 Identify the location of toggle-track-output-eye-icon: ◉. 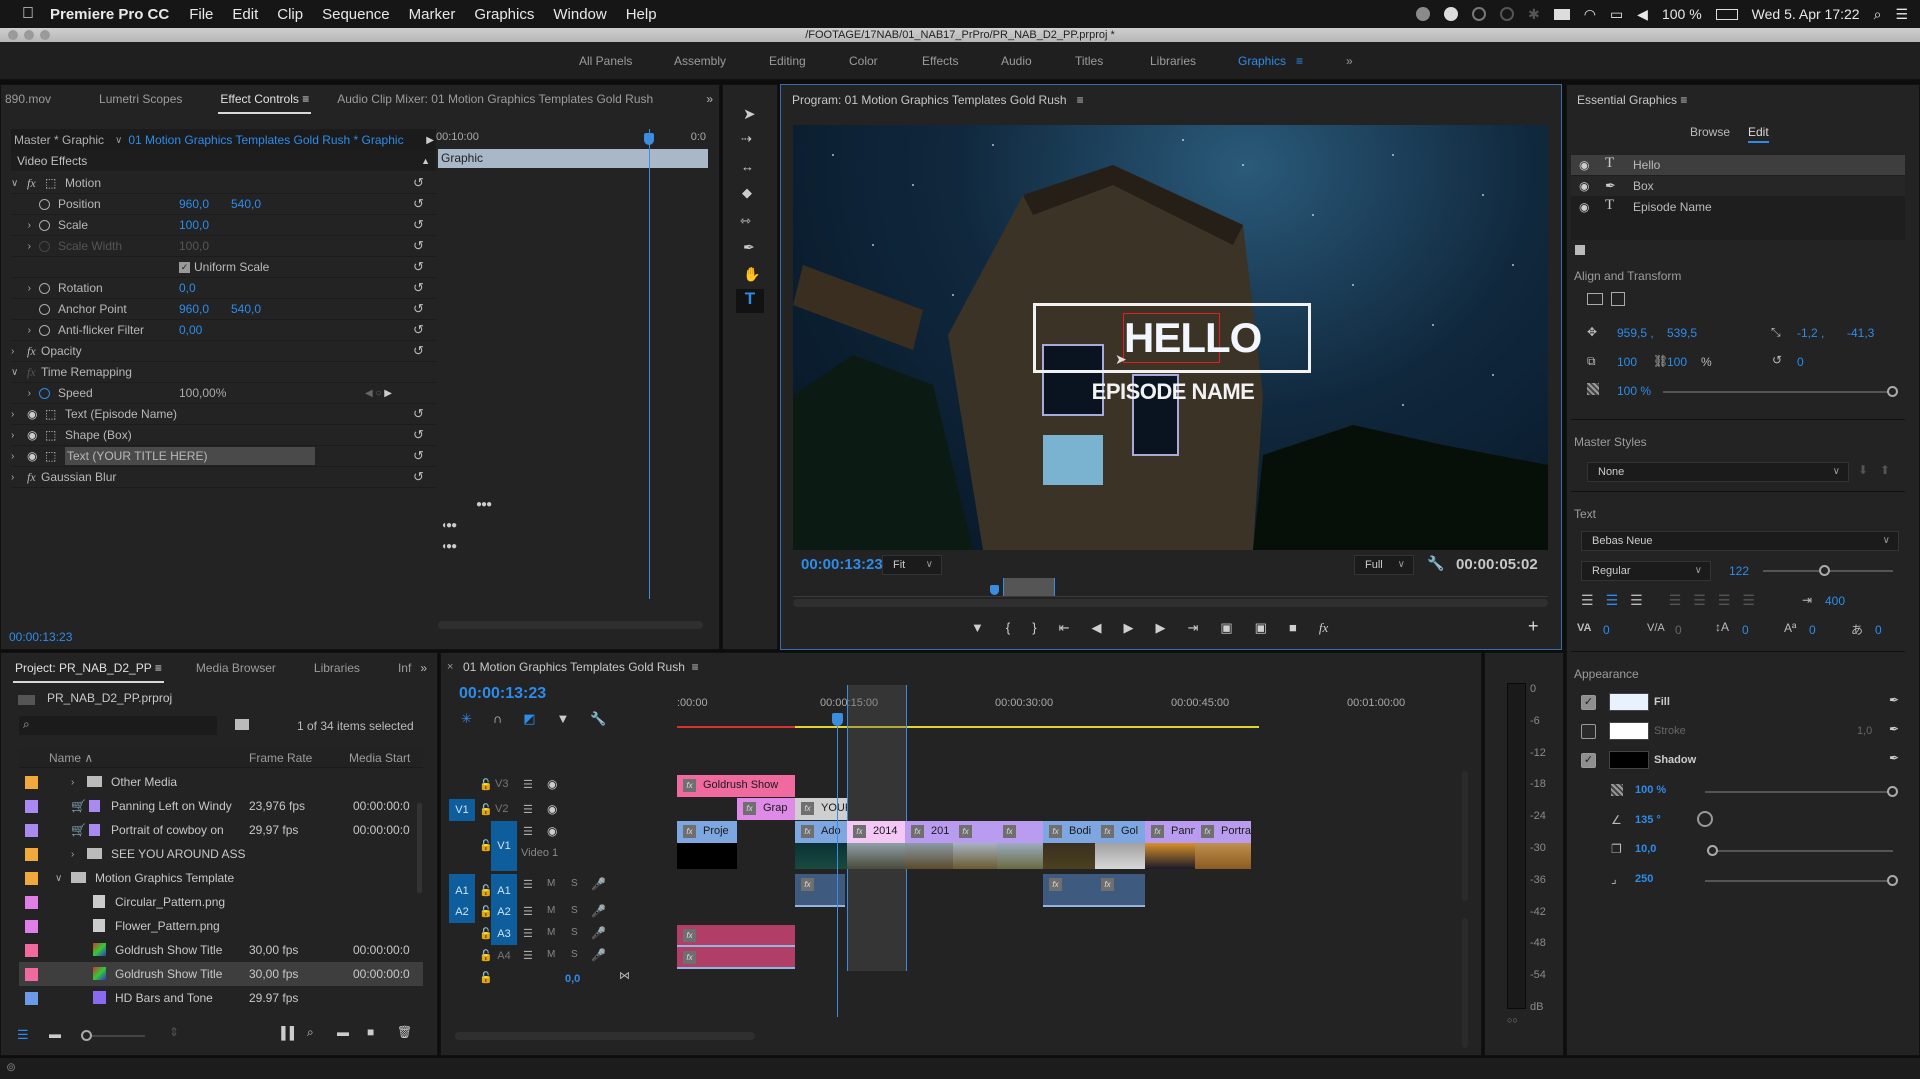
(552, 784).